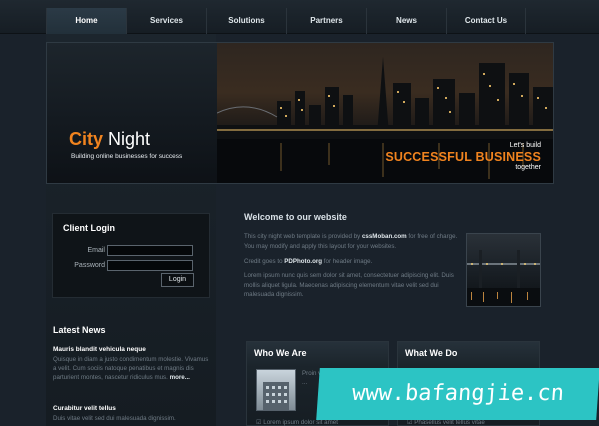 Image resolution: width=599 pixels, height=426 pixels. I want to click on nav-solutions: Solutions, so click(246, 21).